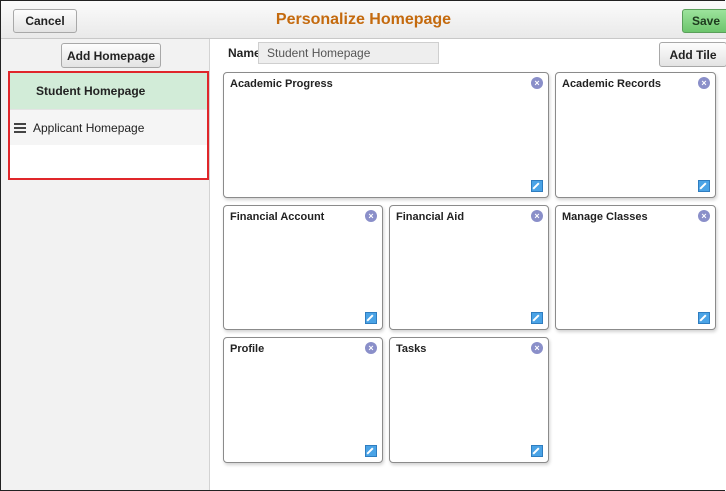 Image resolution: width=726 pixels, height=491 pixels. What do you see at coordinates (635, 267) in the screenshot?
I see `tile-manage-classes: Manage Classes ×` at bounding box center [635, 267].